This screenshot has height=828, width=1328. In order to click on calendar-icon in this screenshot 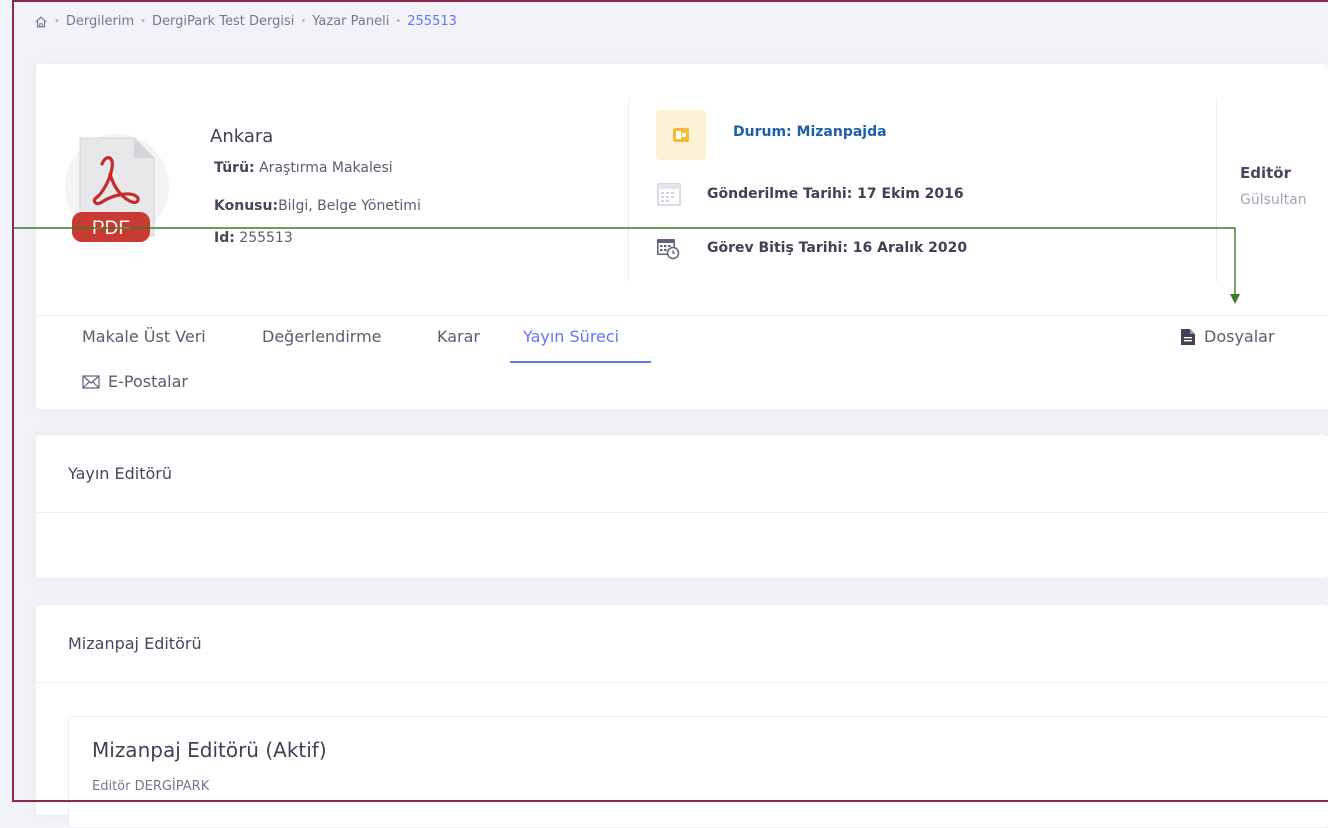, I will do `click(669, 194)`.